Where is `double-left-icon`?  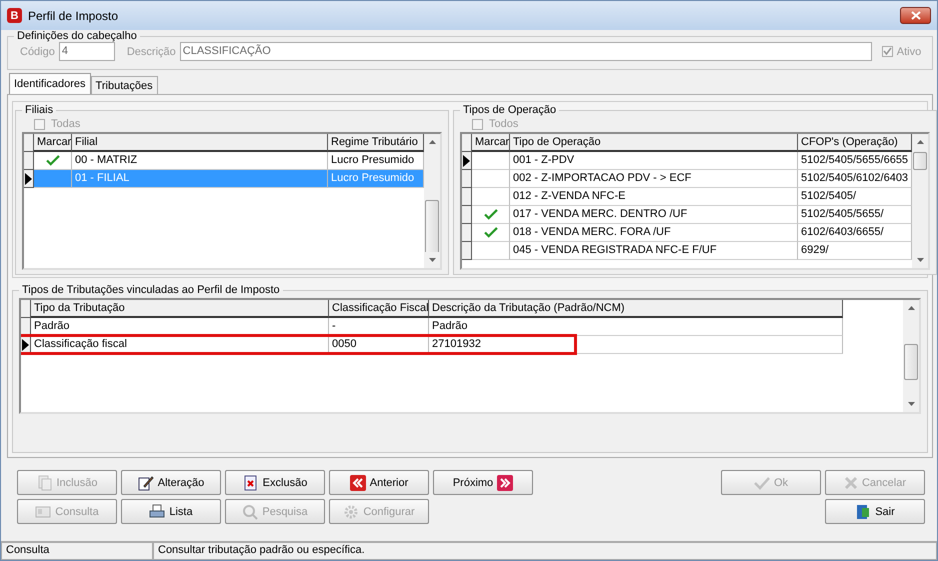 double-left-icon is located at coordinates (358, 482).